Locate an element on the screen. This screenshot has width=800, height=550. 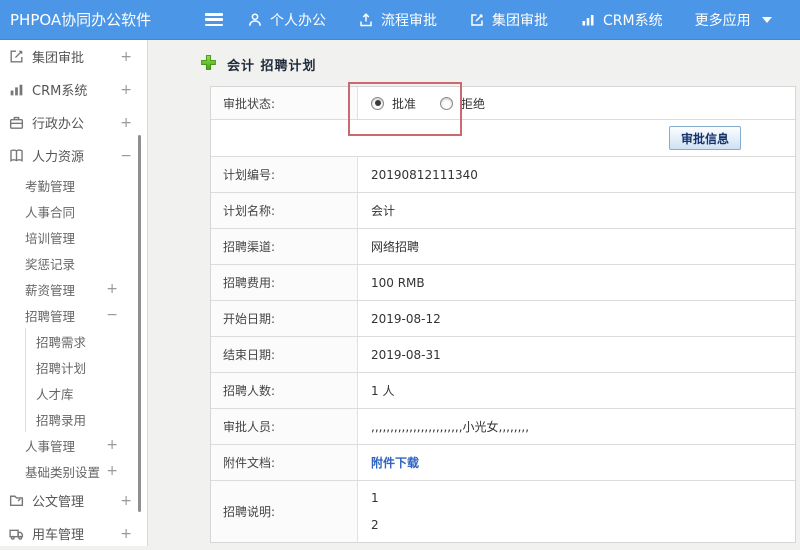
sidebar-label: 人事管理 is located at coordinates (50, 446).